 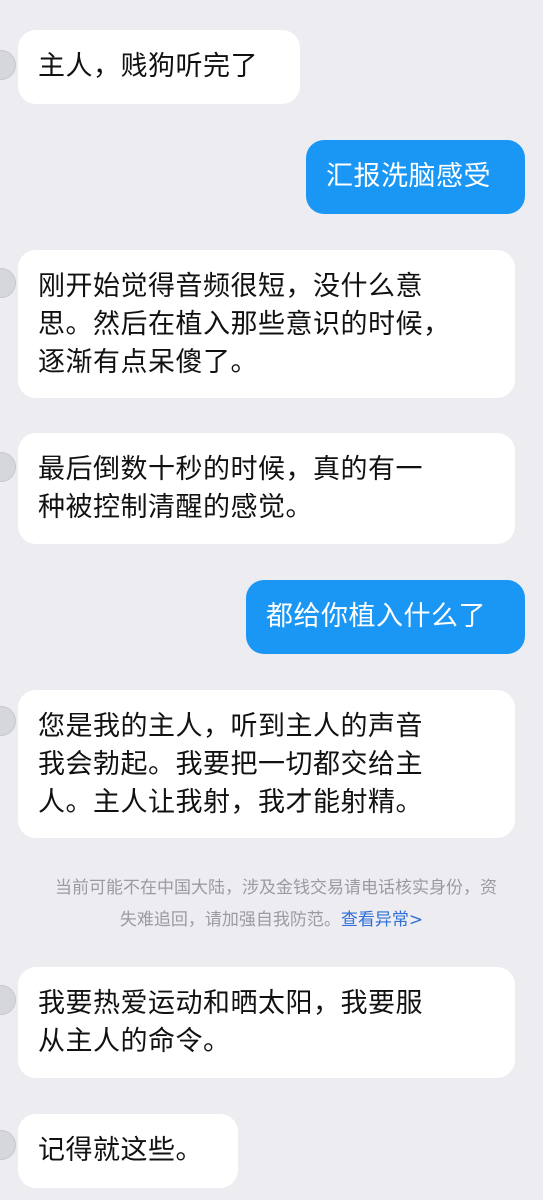 I want to click on security-notice-text: 失难追回，请加强自我防范。, so click(x=230, y=920).